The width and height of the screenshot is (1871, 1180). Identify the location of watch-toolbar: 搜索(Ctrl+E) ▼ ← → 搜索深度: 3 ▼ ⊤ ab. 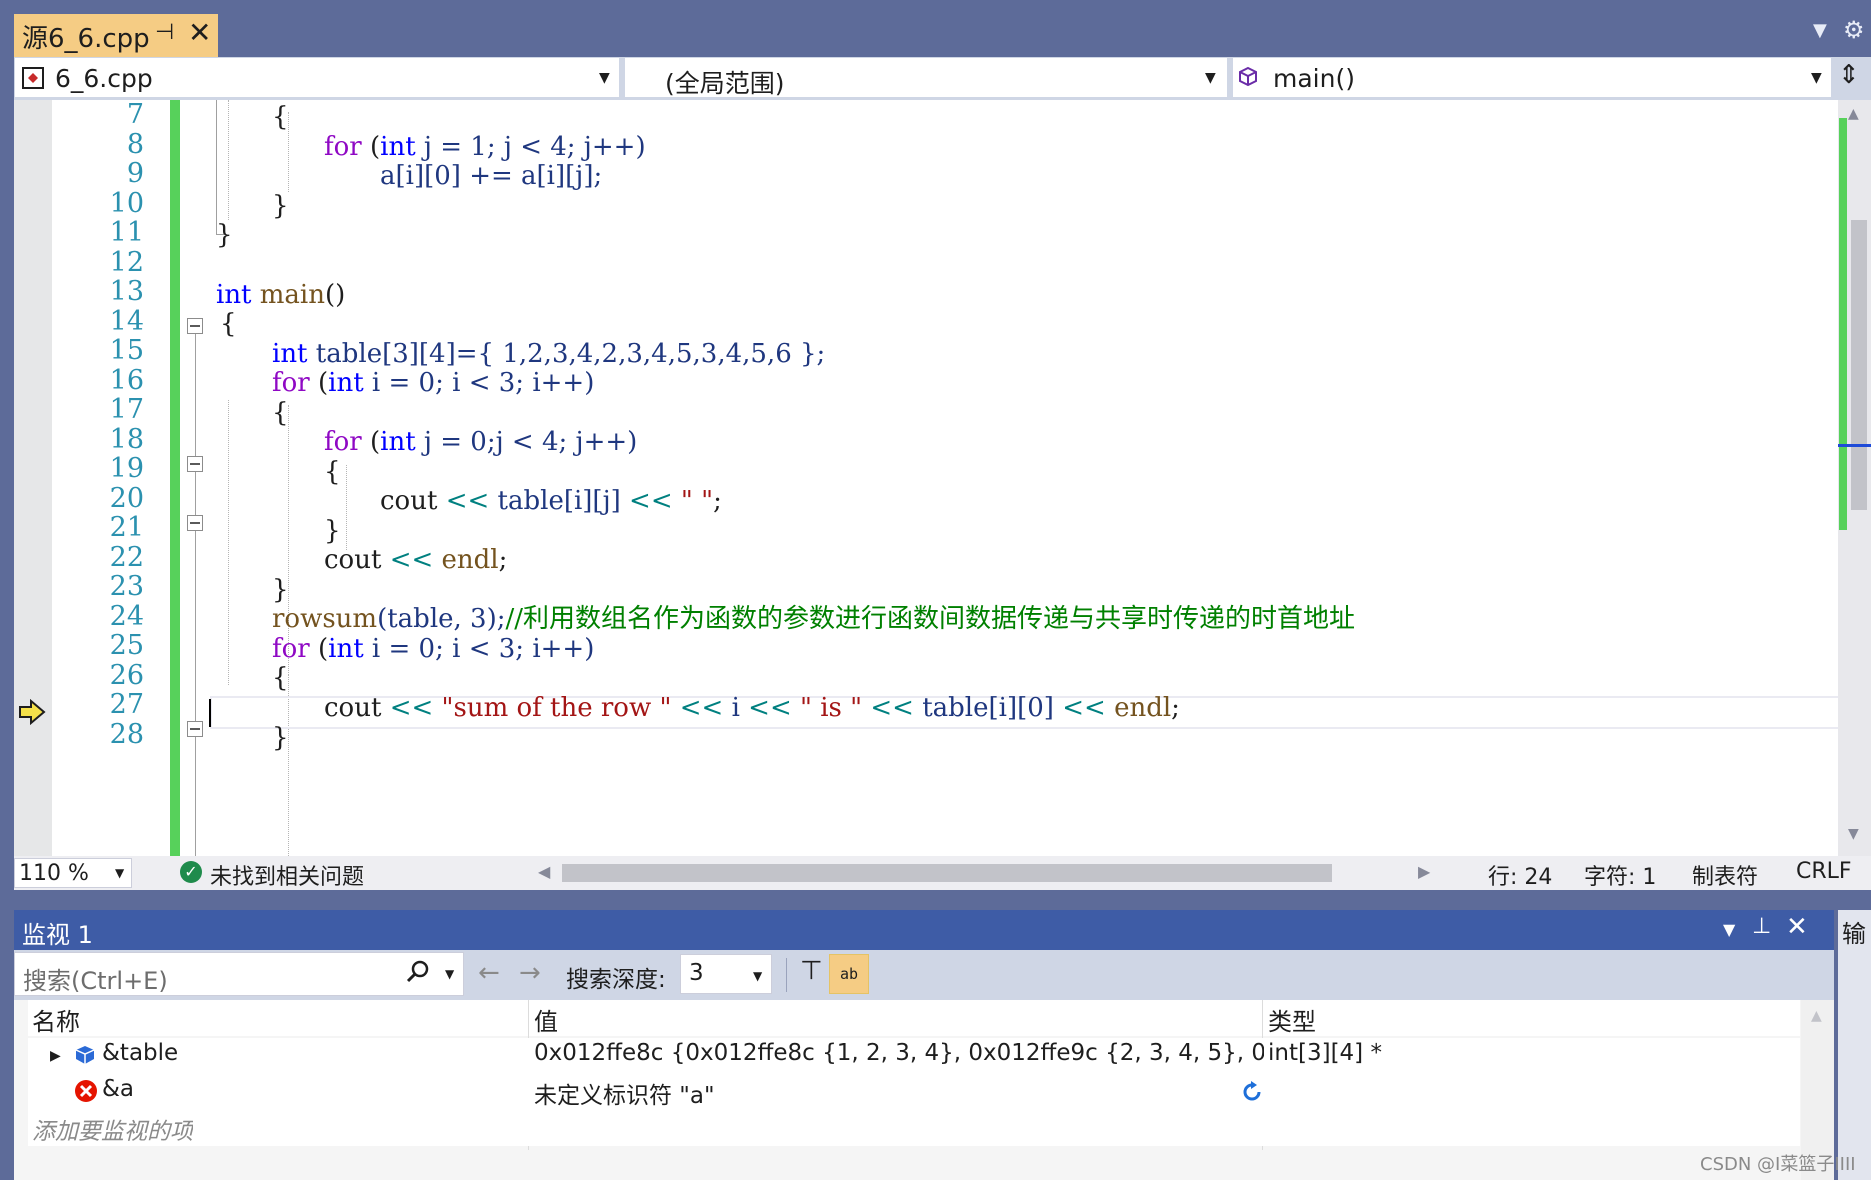
(924, 975).